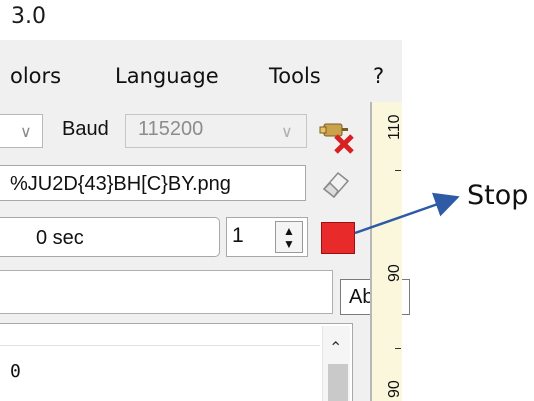  What do you see at coordinates (378, 76) in the screenshot?
I see `menu-help: ?` at bounding box center [378, 76].